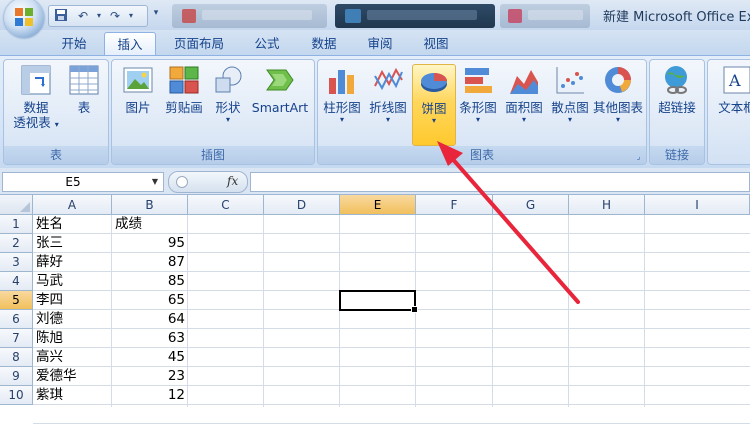 This screenshot has height=424, width=750. What do you see at coordinates (618, 94) in the screenshot?
I see `other-charts-button: 其他图表 ▾` at bounding box center [618, 94].